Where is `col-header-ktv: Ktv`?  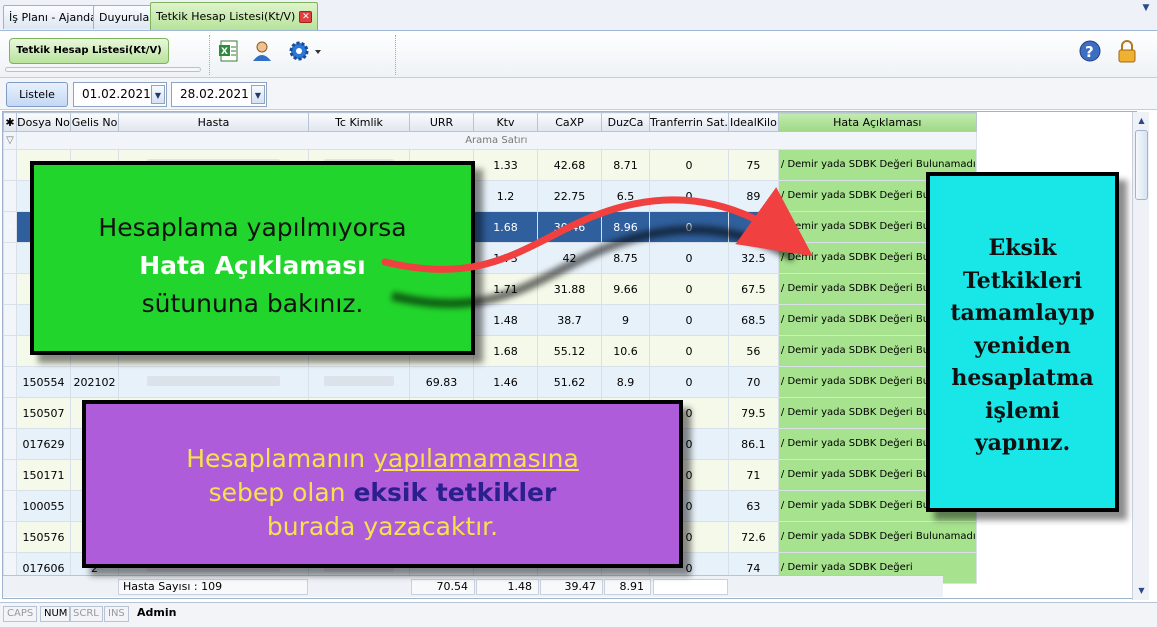 col-header-ktv: Ktv is located at coordinates (505, 122).